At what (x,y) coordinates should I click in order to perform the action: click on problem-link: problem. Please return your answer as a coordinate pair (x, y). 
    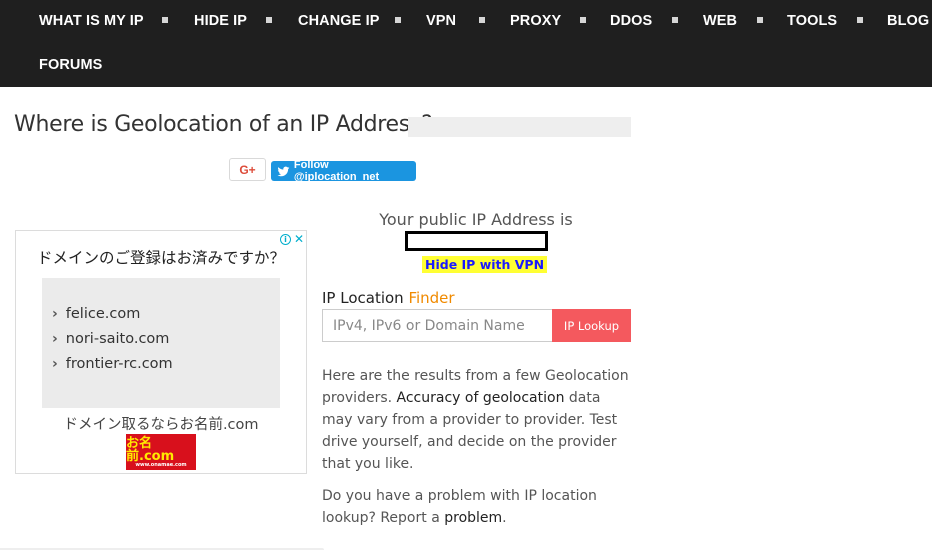
    Looking at the image, I should click on (473, 518).